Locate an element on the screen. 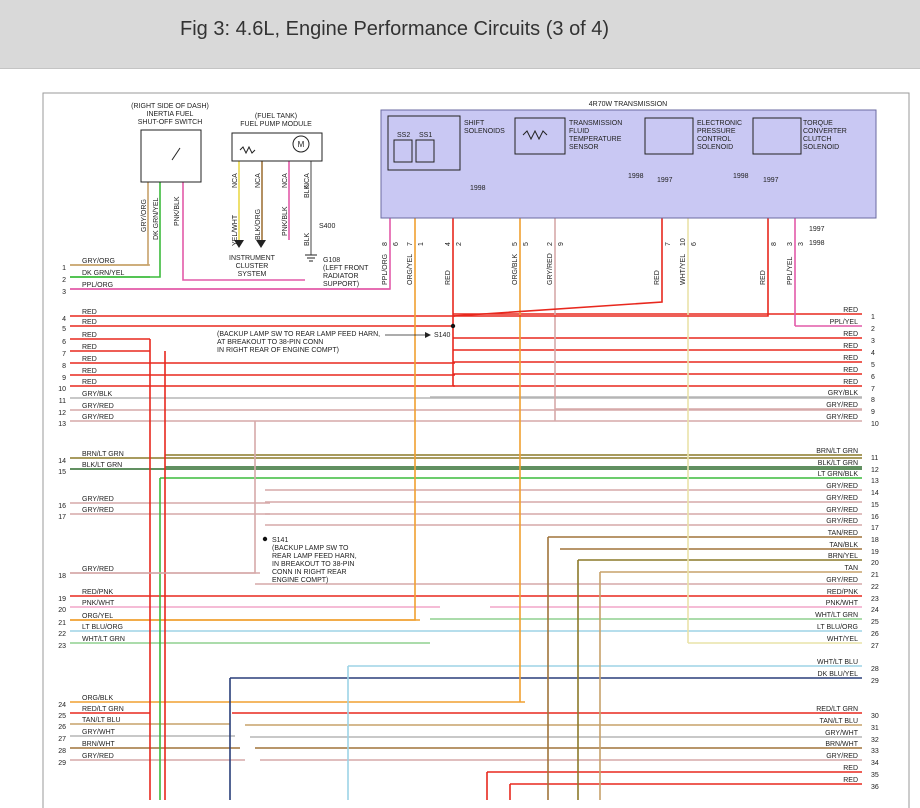 The height and width of the screenshot is (808, 920). right-row-number-14: 14 is located at coordinates (875, 493).